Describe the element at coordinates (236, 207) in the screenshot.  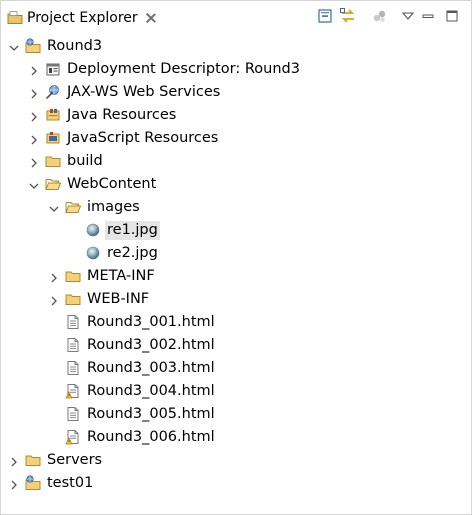
I see `tree-item: images` at that location.